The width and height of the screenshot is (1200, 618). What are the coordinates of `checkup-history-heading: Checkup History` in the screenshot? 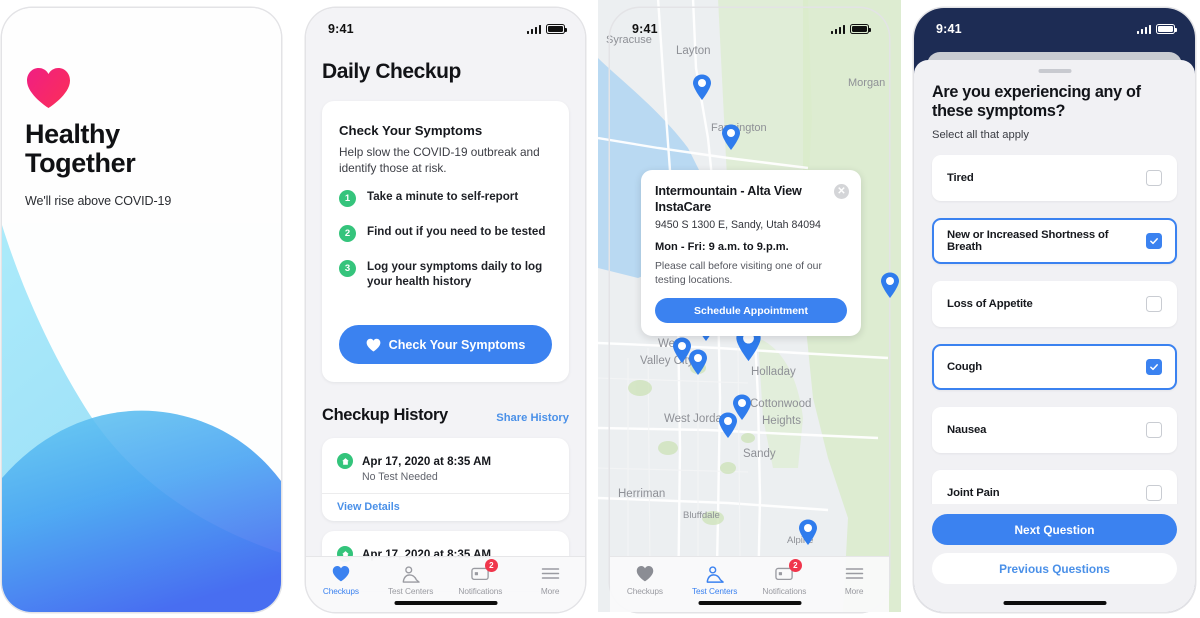 It's located at (385, 415).